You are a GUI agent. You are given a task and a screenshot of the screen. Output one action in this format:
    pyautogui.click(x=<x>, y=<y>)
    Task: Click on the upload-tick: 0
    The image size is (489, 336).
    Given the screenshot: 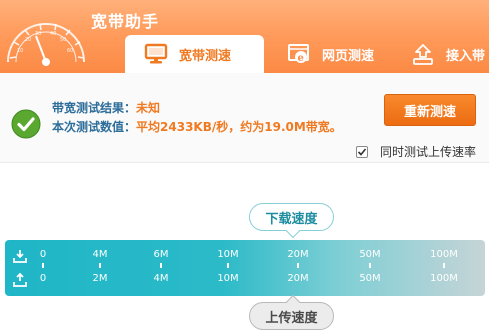 What is the action you would take?
    pyautogui.click(x=43, y=278)
    